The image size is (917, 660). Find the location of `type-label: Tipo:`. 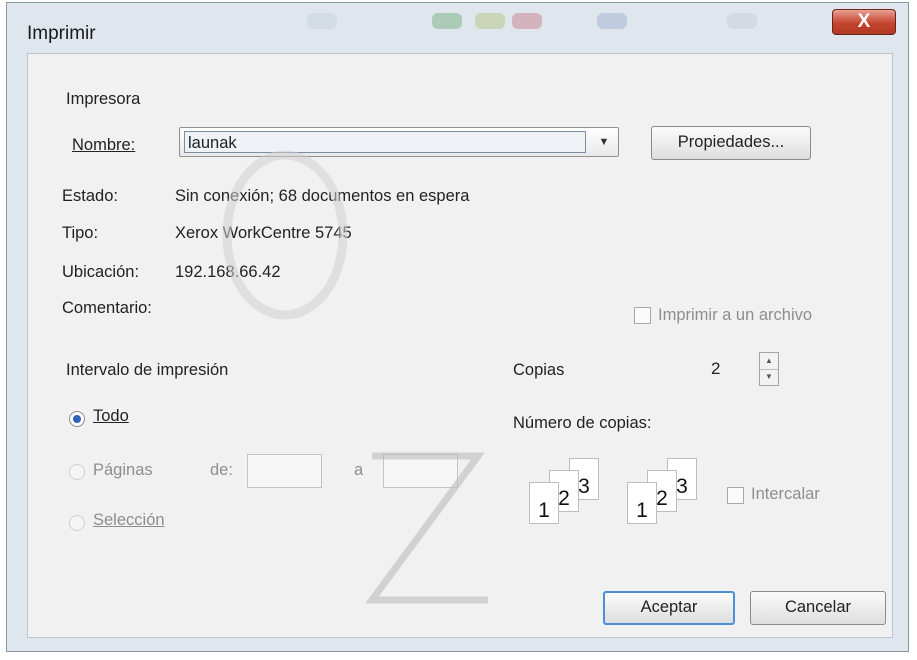

type-label: Tipo: is located at coordinates (80, 233).